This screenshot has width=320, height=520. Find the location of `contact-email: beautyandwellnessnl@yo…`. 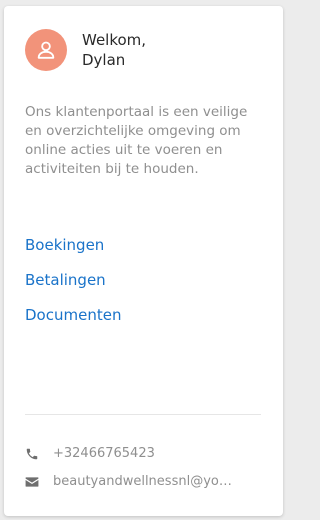

contact-email: beautyandwellnessnl@yo… is located at coordinates (142, 481).